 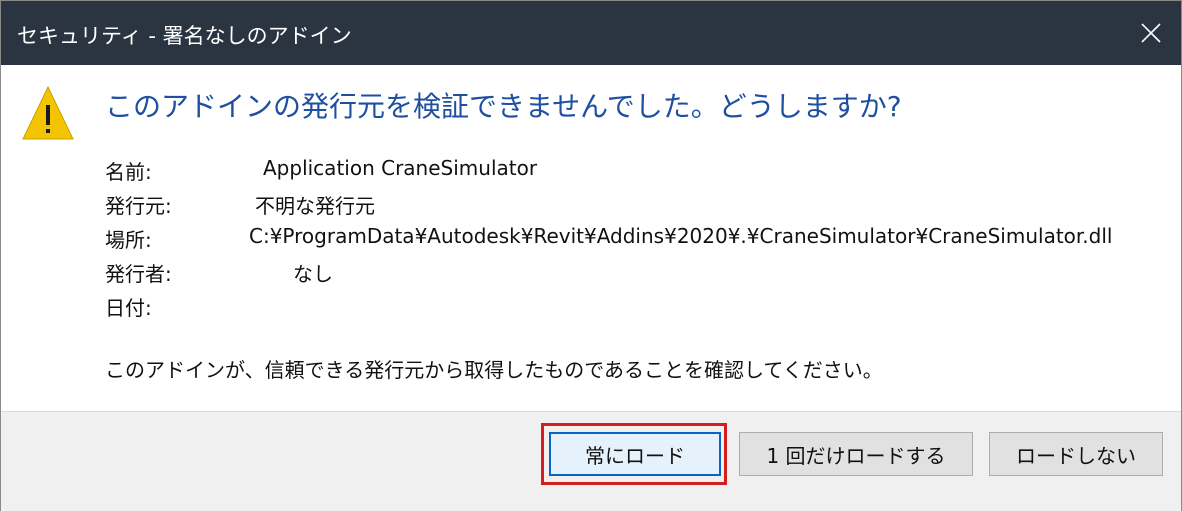 I want to click on date-label: 日付:, so click(x=128, y=308).